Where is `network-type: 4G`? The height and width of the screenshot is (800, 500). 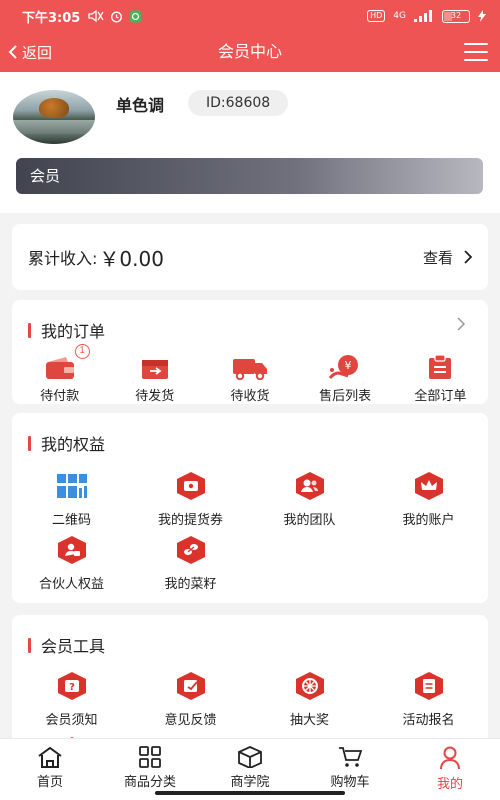
network-type: 4G is located at coordinates (399, 16).